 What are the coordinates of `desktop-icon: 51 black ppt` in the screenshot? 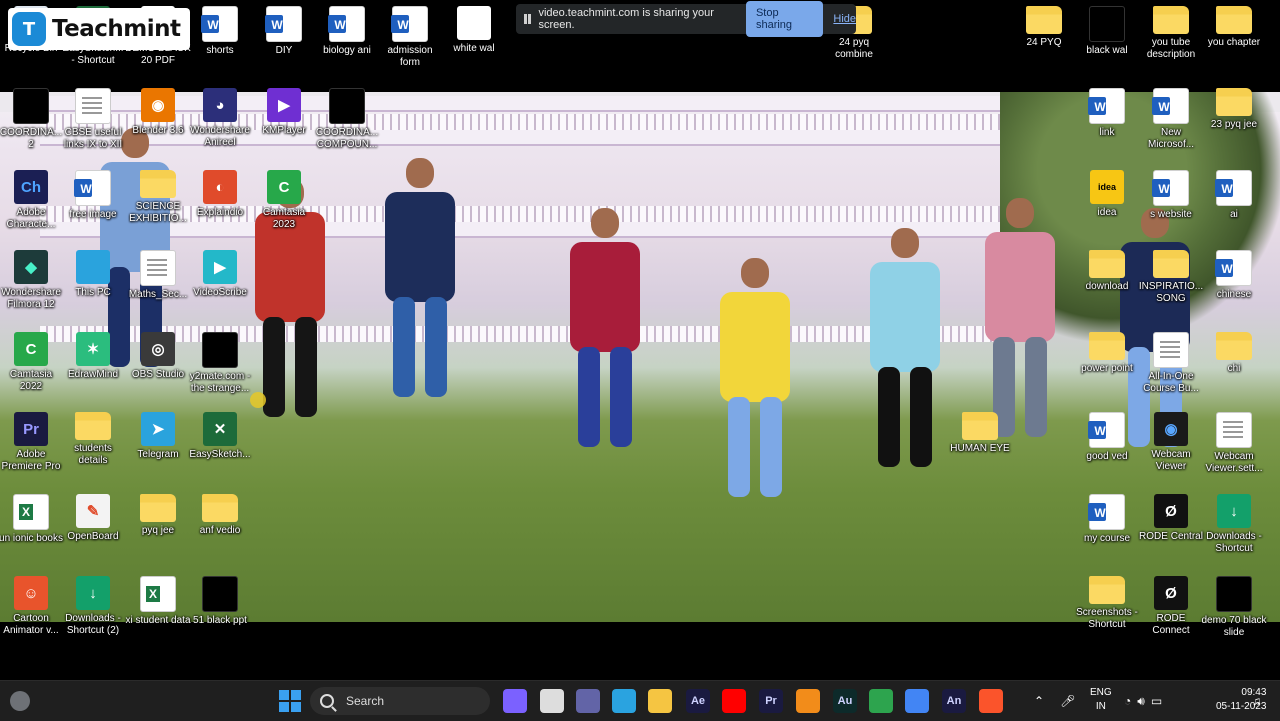 It's located at (220, 601).